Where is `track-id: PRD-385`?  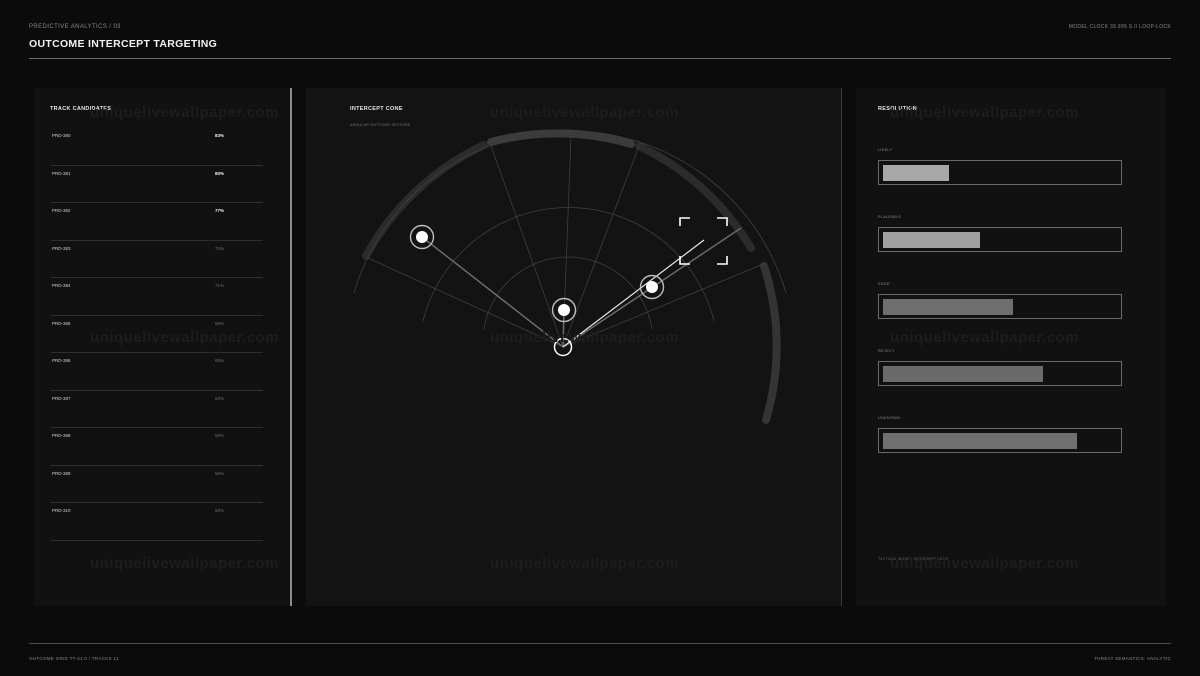
track-id: PRD-385 is located at coordinates (61, 323).